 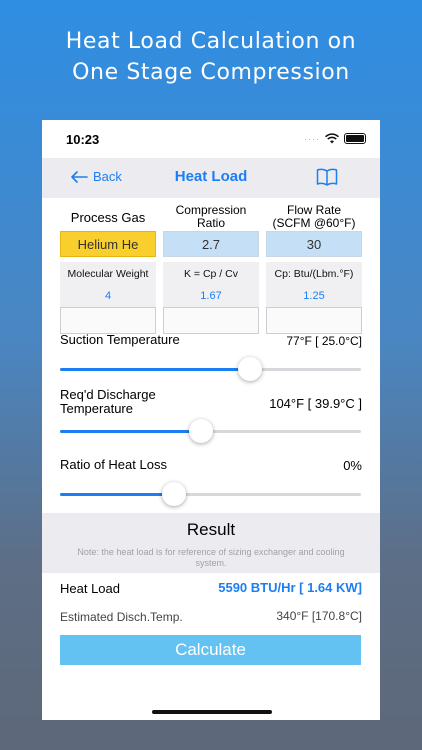 I want to click on suction-temperature-value: 77°F [ 25.0°C], so click(x=324, y=341).